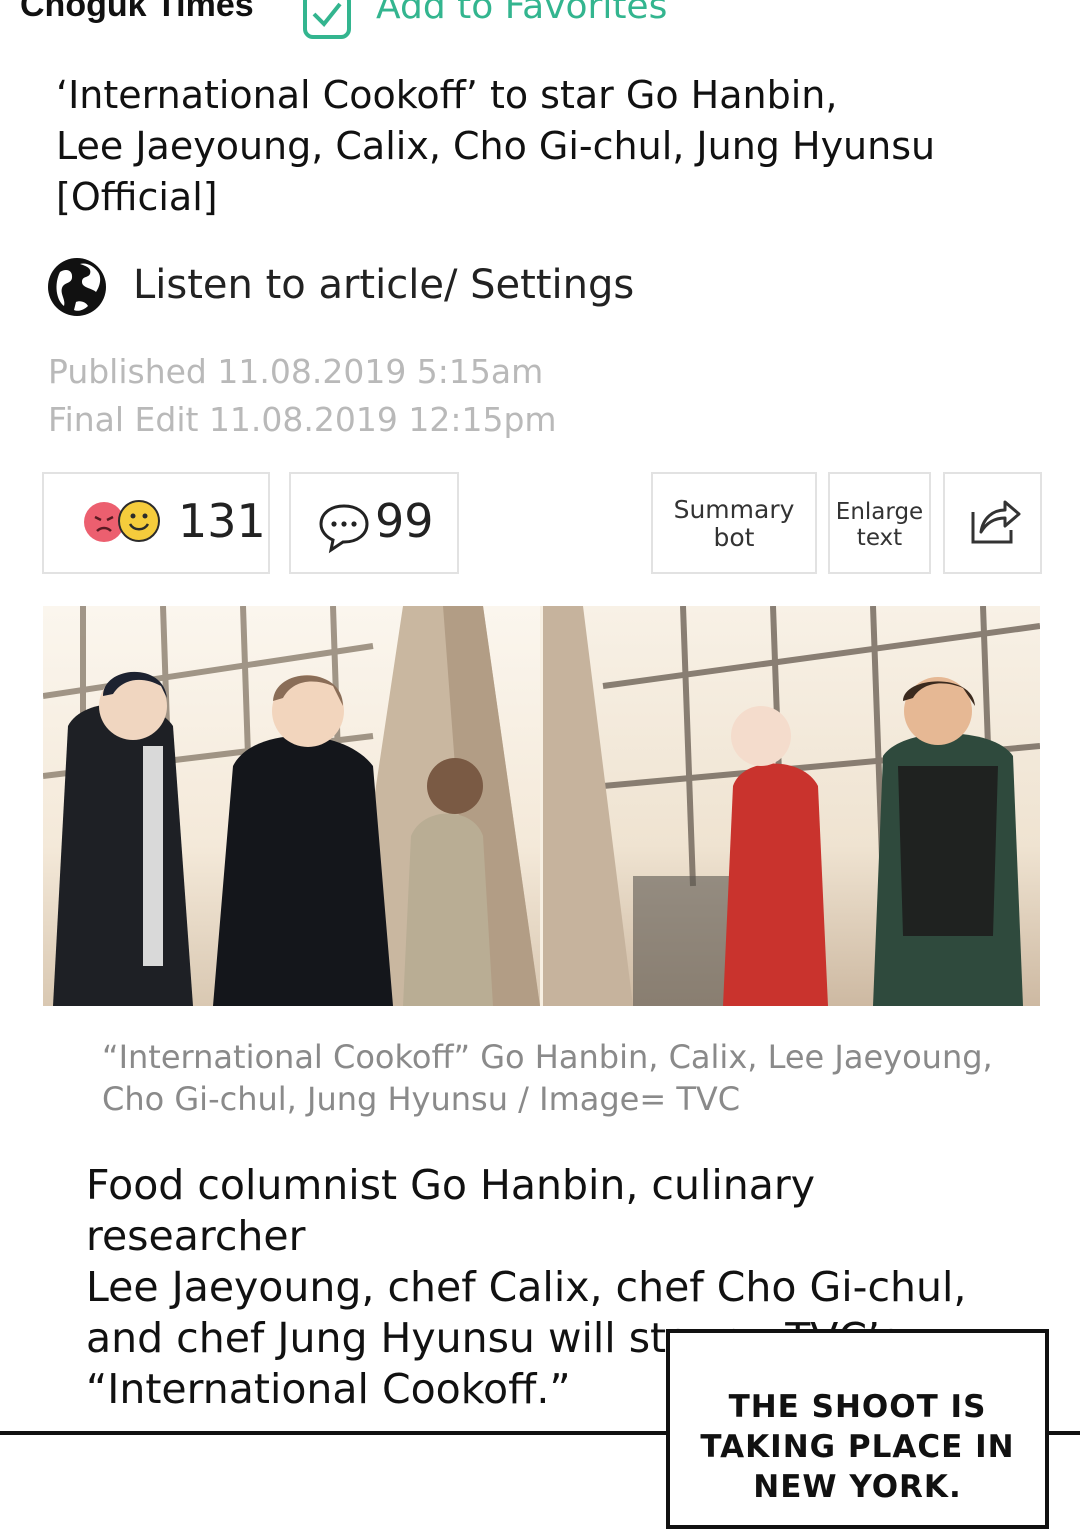 This screenshot has height=1529, width=1080. I want to click on summary-bot-label: Summary bot, so click(734, 524).